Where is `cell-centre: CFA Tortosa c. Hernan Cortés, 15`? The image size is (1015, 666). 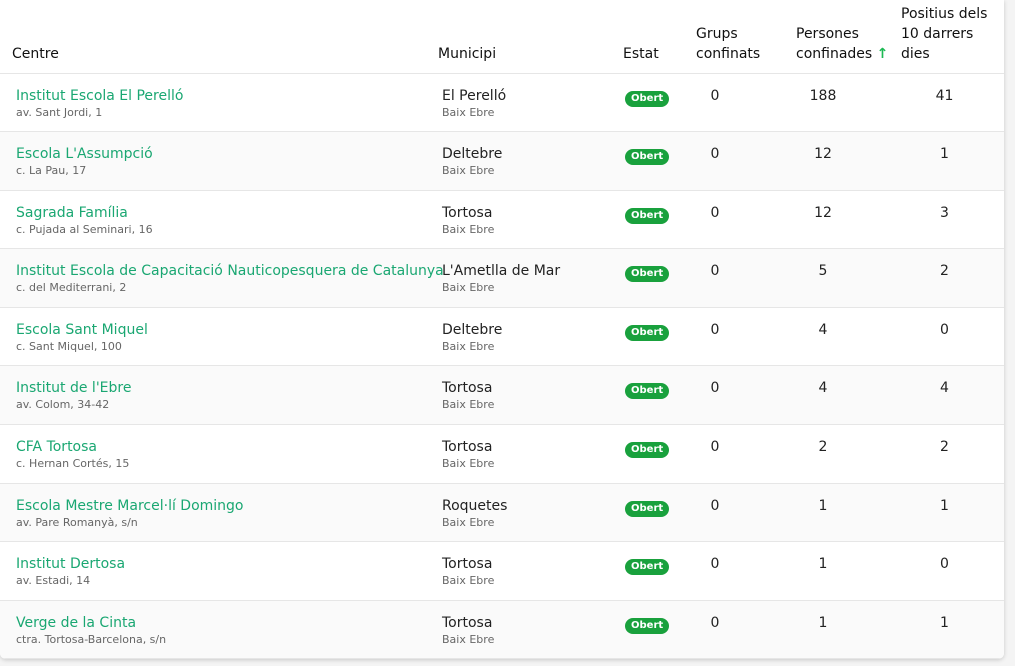
cell-centre: CFA Tortosa c. Hernan Cortés, 15 is located at coordinates (213, 454).